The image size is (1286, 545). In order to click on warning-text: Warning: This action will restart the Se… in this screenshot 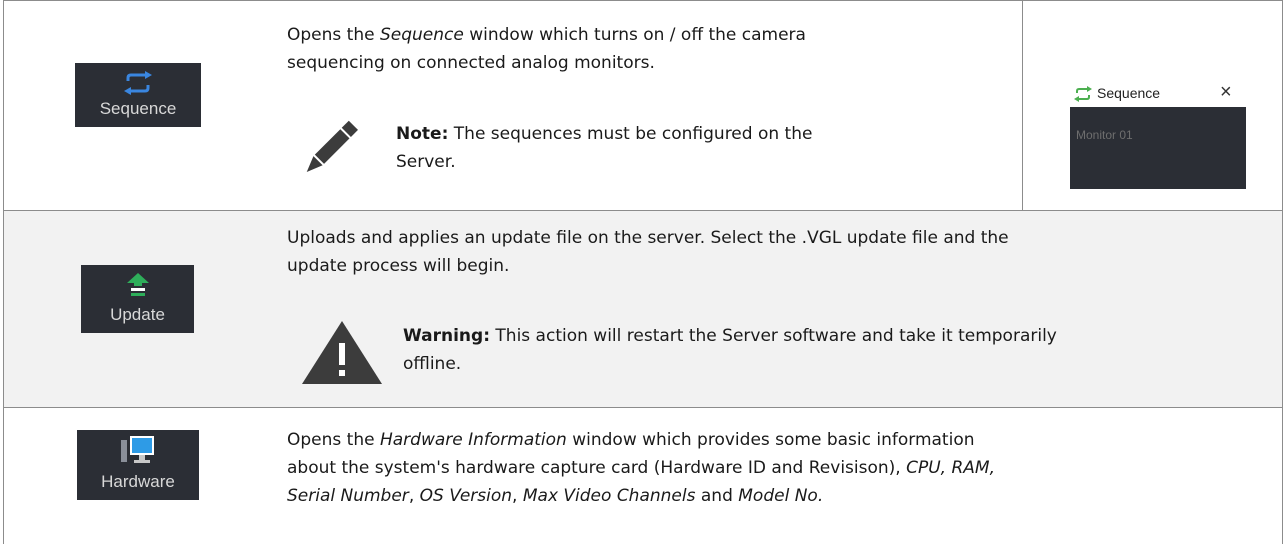, I will do `click(730, 350)`.